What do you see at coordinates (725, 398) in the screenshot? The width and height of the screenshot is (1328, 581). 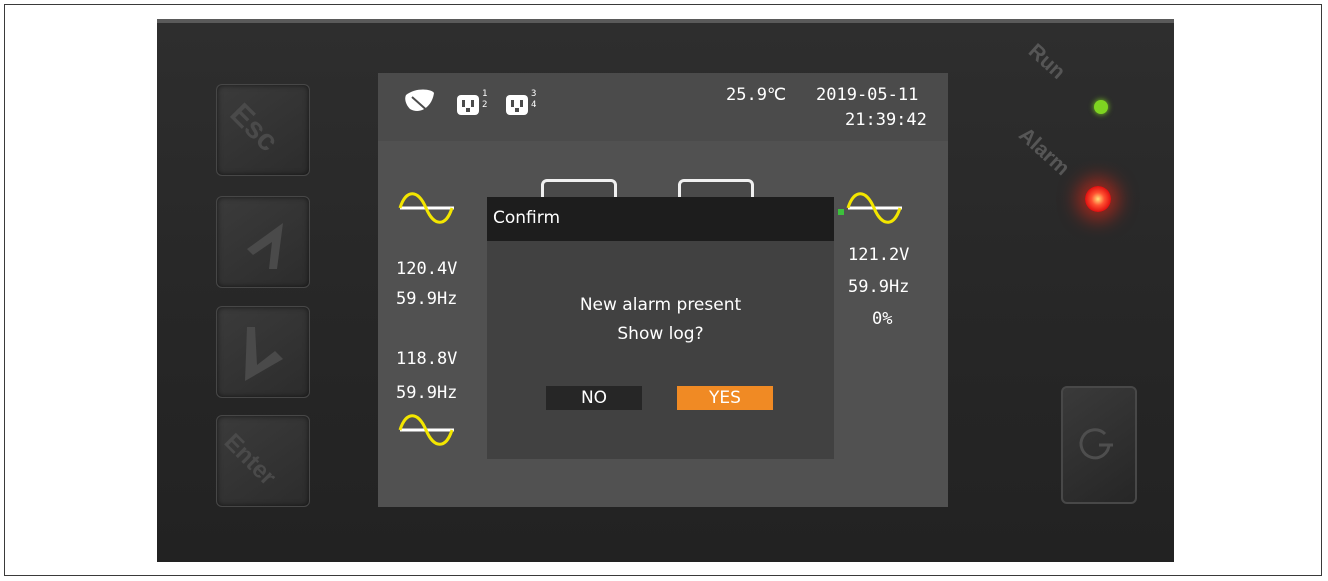 I see `yes-button: YES` at bounding box center [725, 398].